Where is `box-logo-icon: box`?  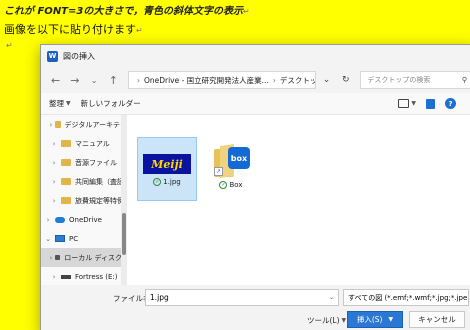
box-logo-icon: box is located at coordinates (239, 158).